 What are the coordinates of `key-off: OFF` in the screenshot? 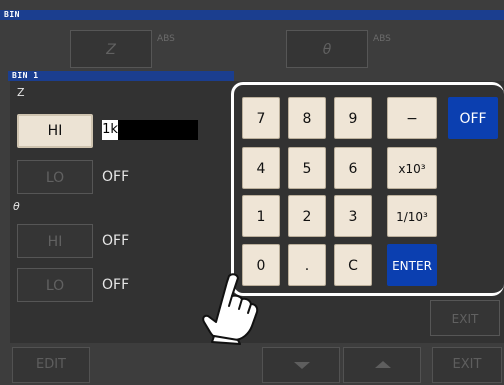 It's located at (473, 118).